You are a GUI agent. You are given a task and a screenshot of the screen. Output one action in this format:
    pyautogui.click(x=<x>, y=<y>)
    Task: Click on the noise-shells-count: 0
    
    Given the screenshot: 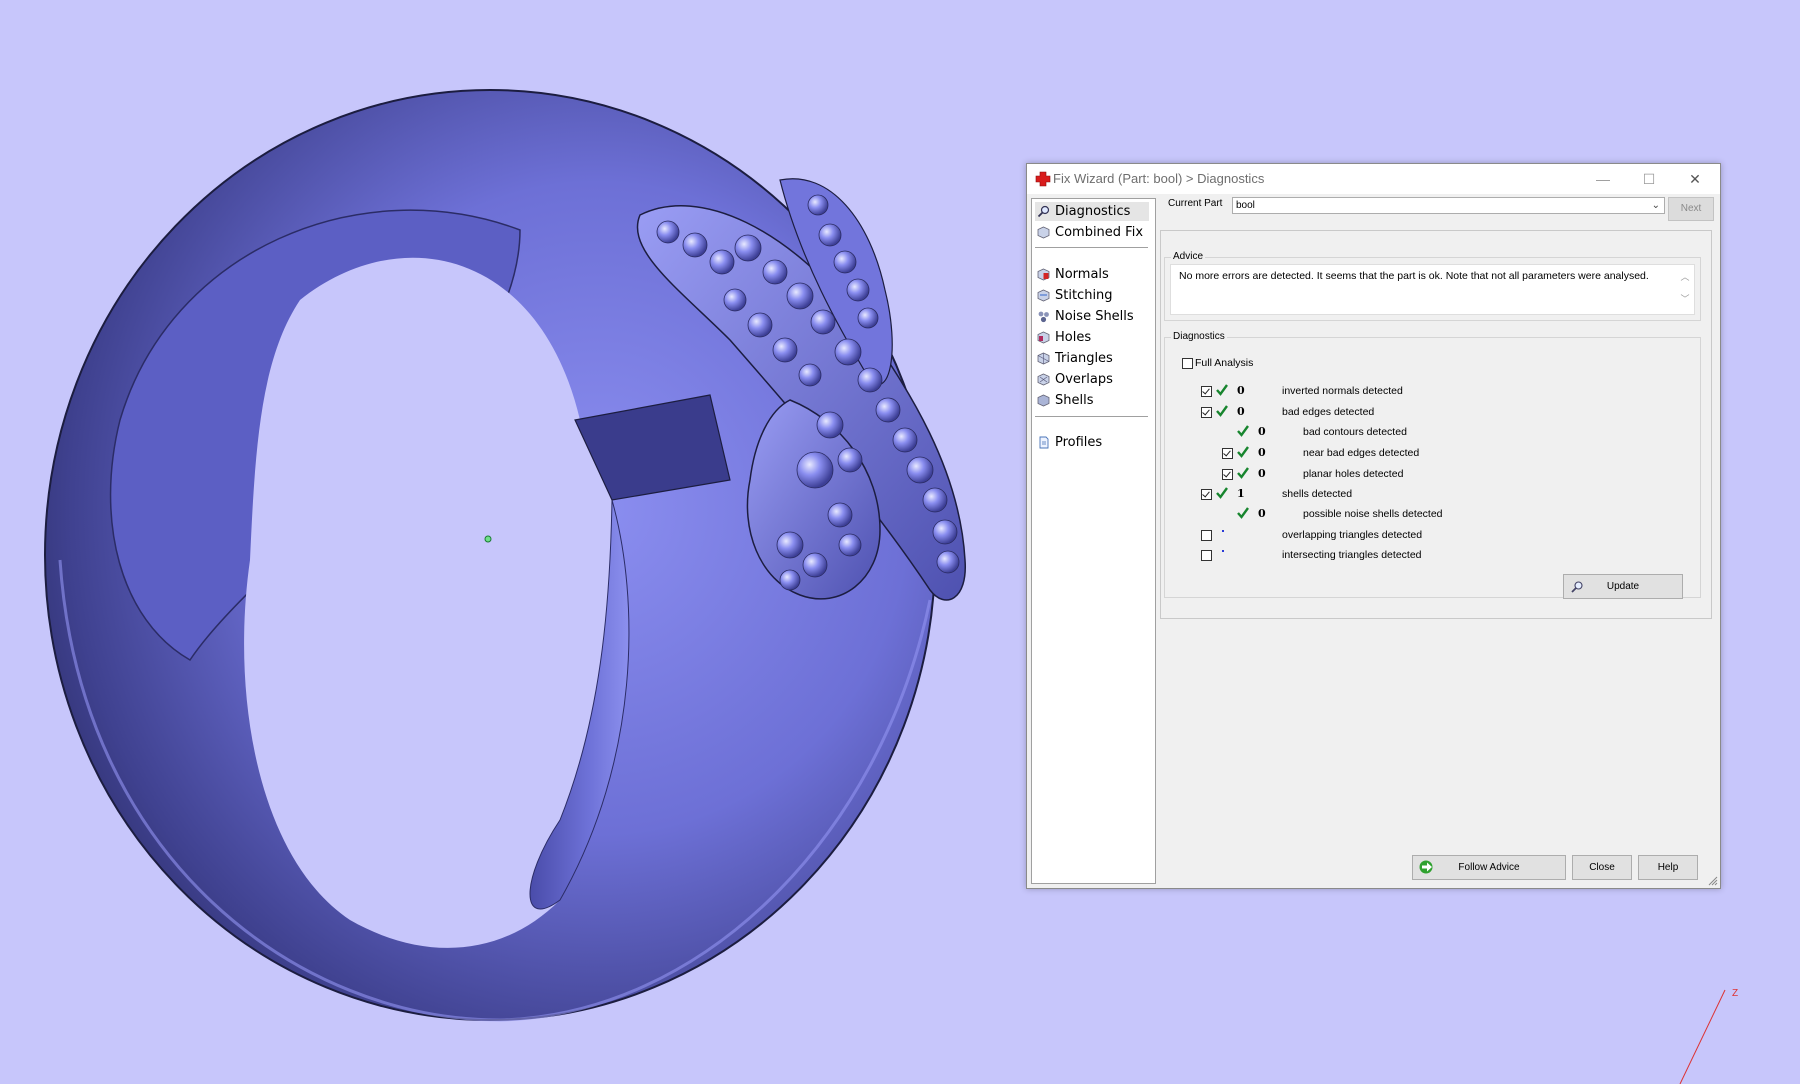 What is the action you would take?
    pyautogui.click(x=1262, y=513)
    